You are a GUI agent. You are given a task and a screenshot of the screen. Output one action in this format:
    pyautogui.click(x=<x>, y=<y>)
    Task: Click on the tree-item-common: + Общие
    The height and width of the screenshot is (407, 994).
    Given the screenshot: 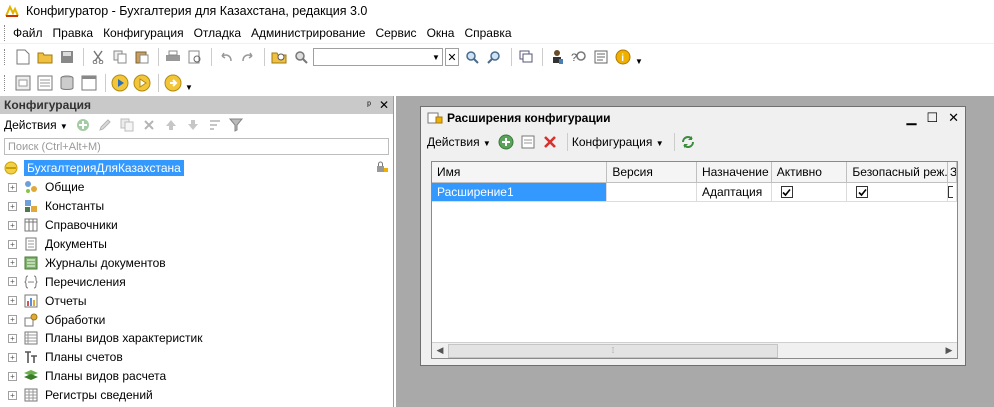 What is the action you would take?
    pyautogui.click(x=196, y=187)
    